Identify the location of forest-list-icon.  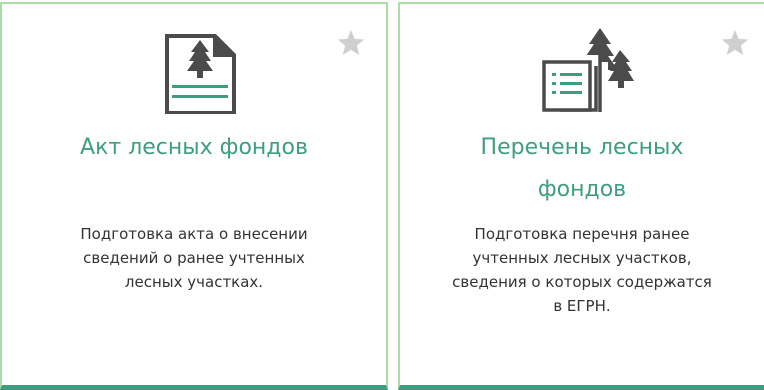
(588, 71).